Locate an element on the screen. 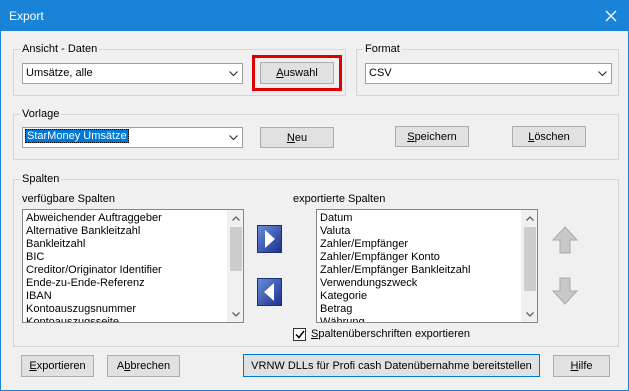 The height and width of the screenshot is (391, 629). exported-scrollbar is located at coordinates (529, 266).